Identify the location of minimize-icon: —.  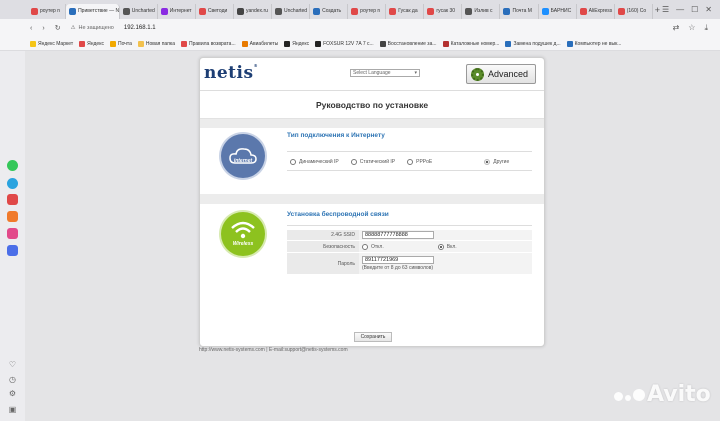
(680, 9).